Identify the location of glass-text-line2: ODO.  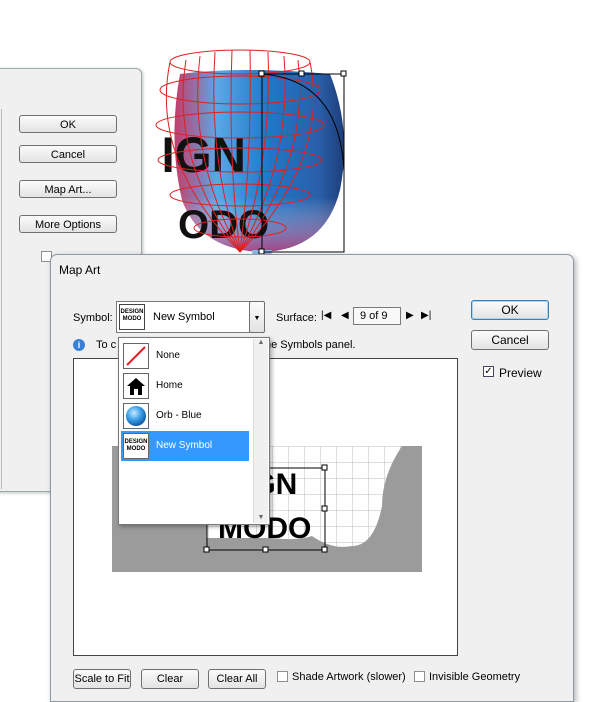
(223, 225).